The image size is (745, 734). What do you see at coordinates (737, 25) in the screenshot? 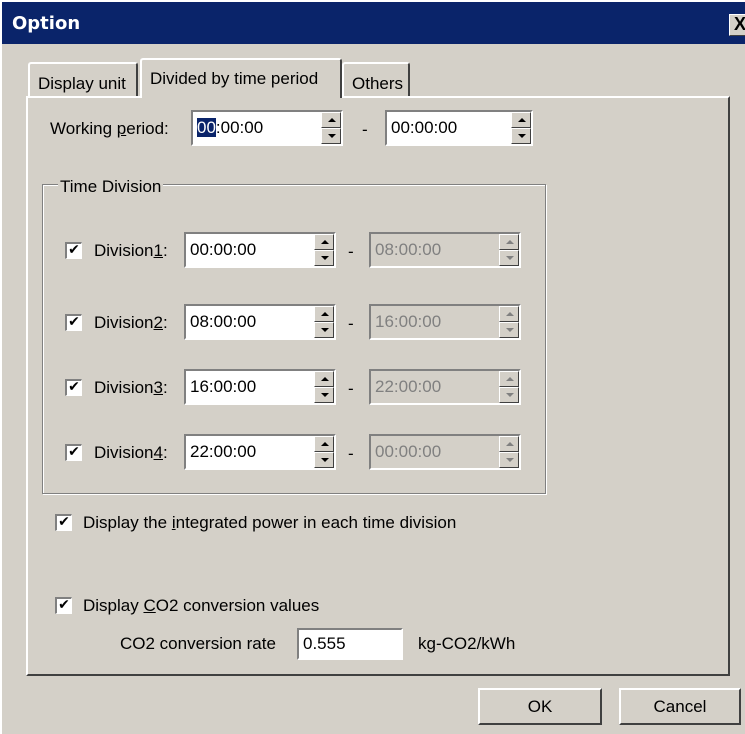
I see `close-button: X` at bounding box center [737, 25].